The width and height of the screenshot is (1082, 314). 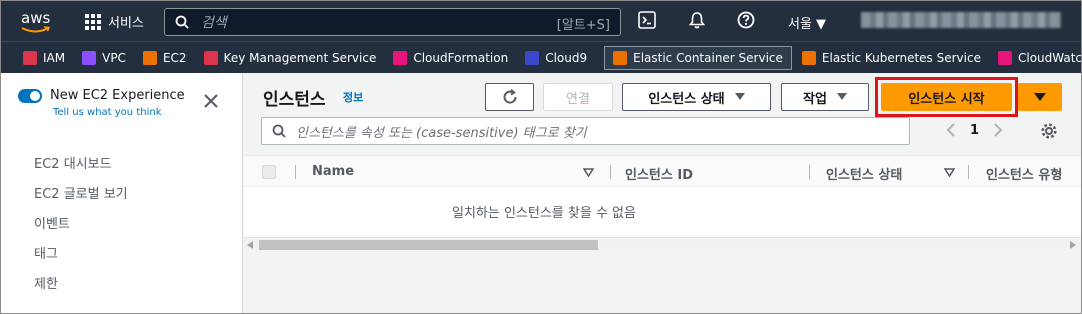 I want to click on fav-cloud9: Cloud9, so click(x=556, y=58).